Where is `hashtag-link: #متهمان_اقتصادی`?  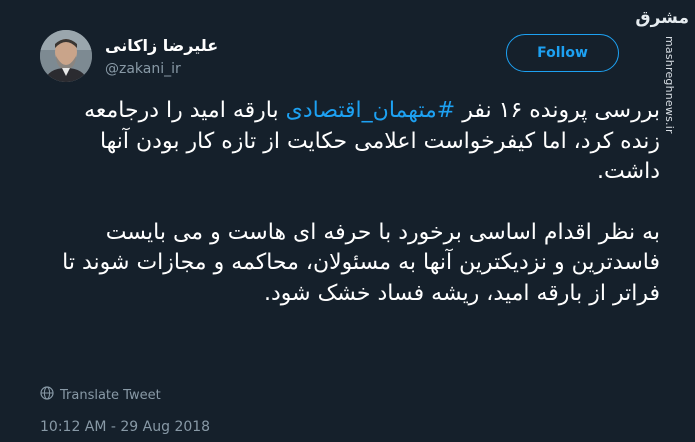 hashtag-link: #متهمان_اقتصادی is located at coordinates (371, 110).